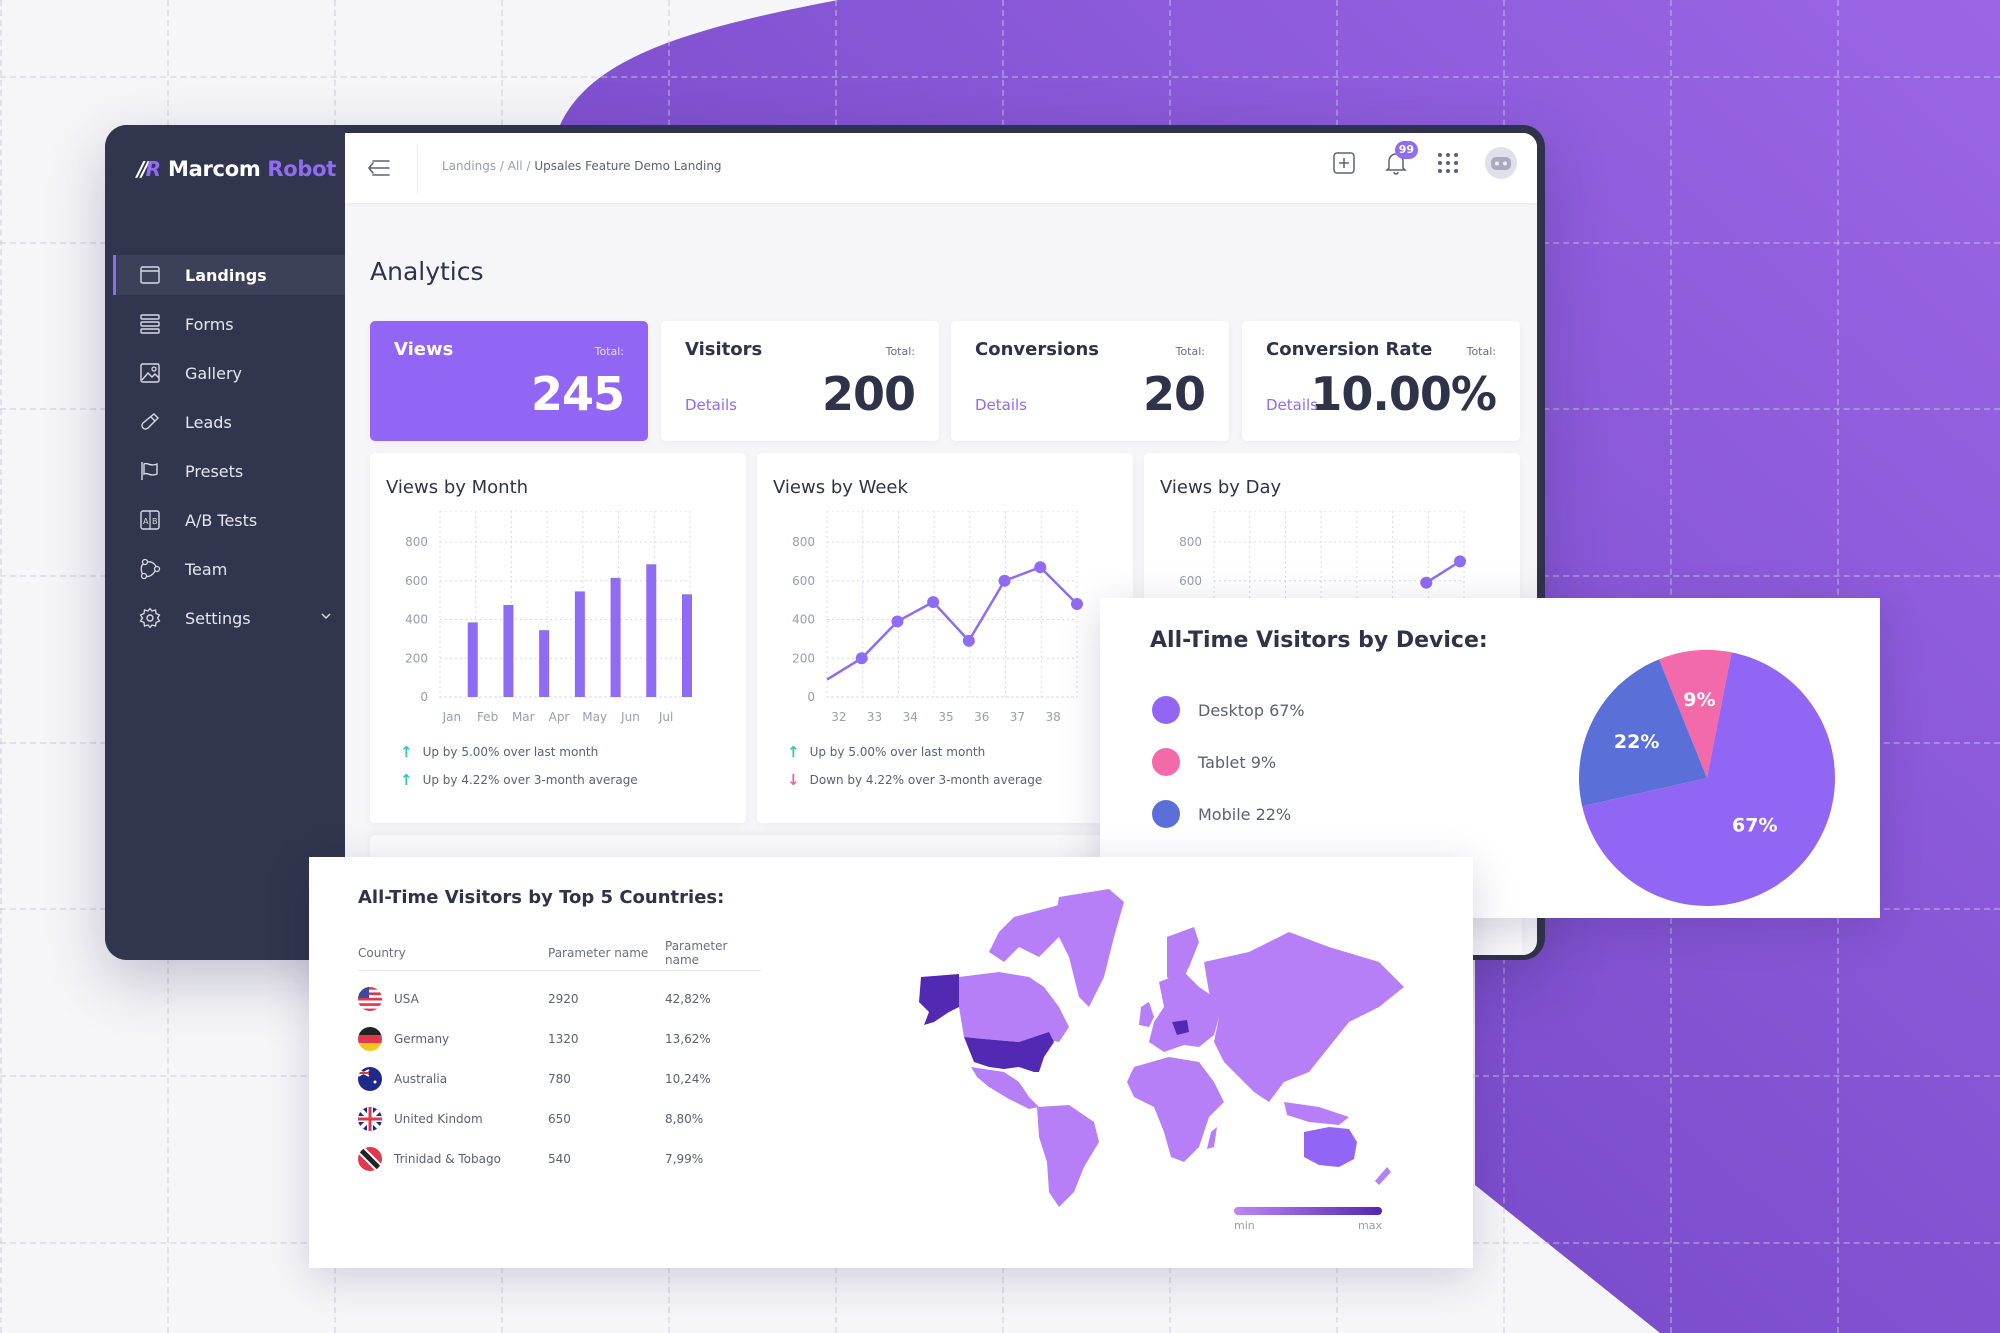 The image size is (2000, 1333). Describe the element at coordinates (1037, 349) in the screenshot. I see `stat-label: Conversions` at that location.